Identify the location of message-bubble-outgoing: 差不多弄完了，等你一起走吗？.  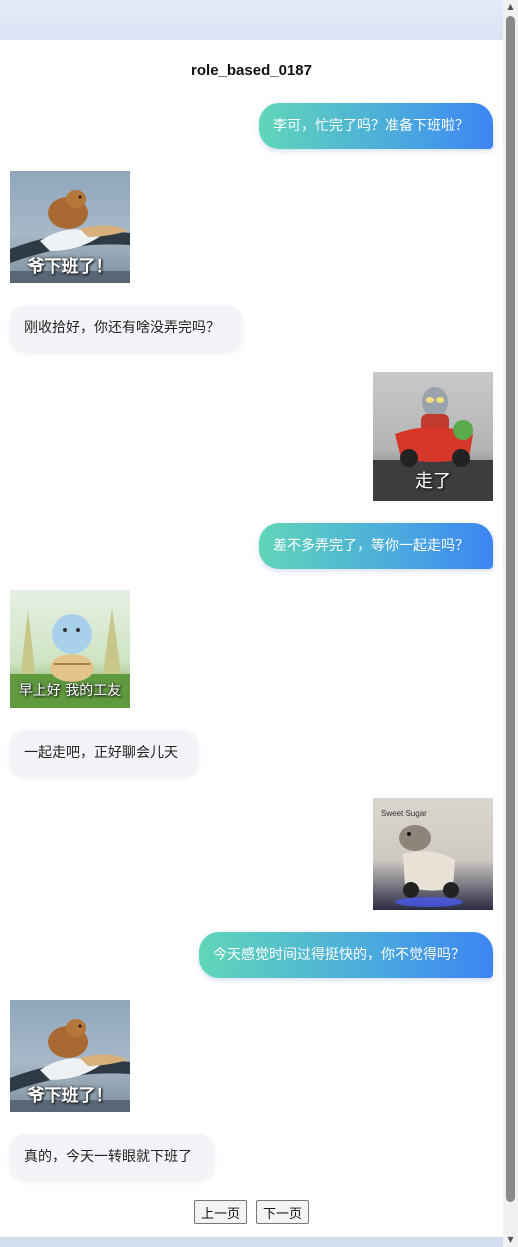
(376, 546).